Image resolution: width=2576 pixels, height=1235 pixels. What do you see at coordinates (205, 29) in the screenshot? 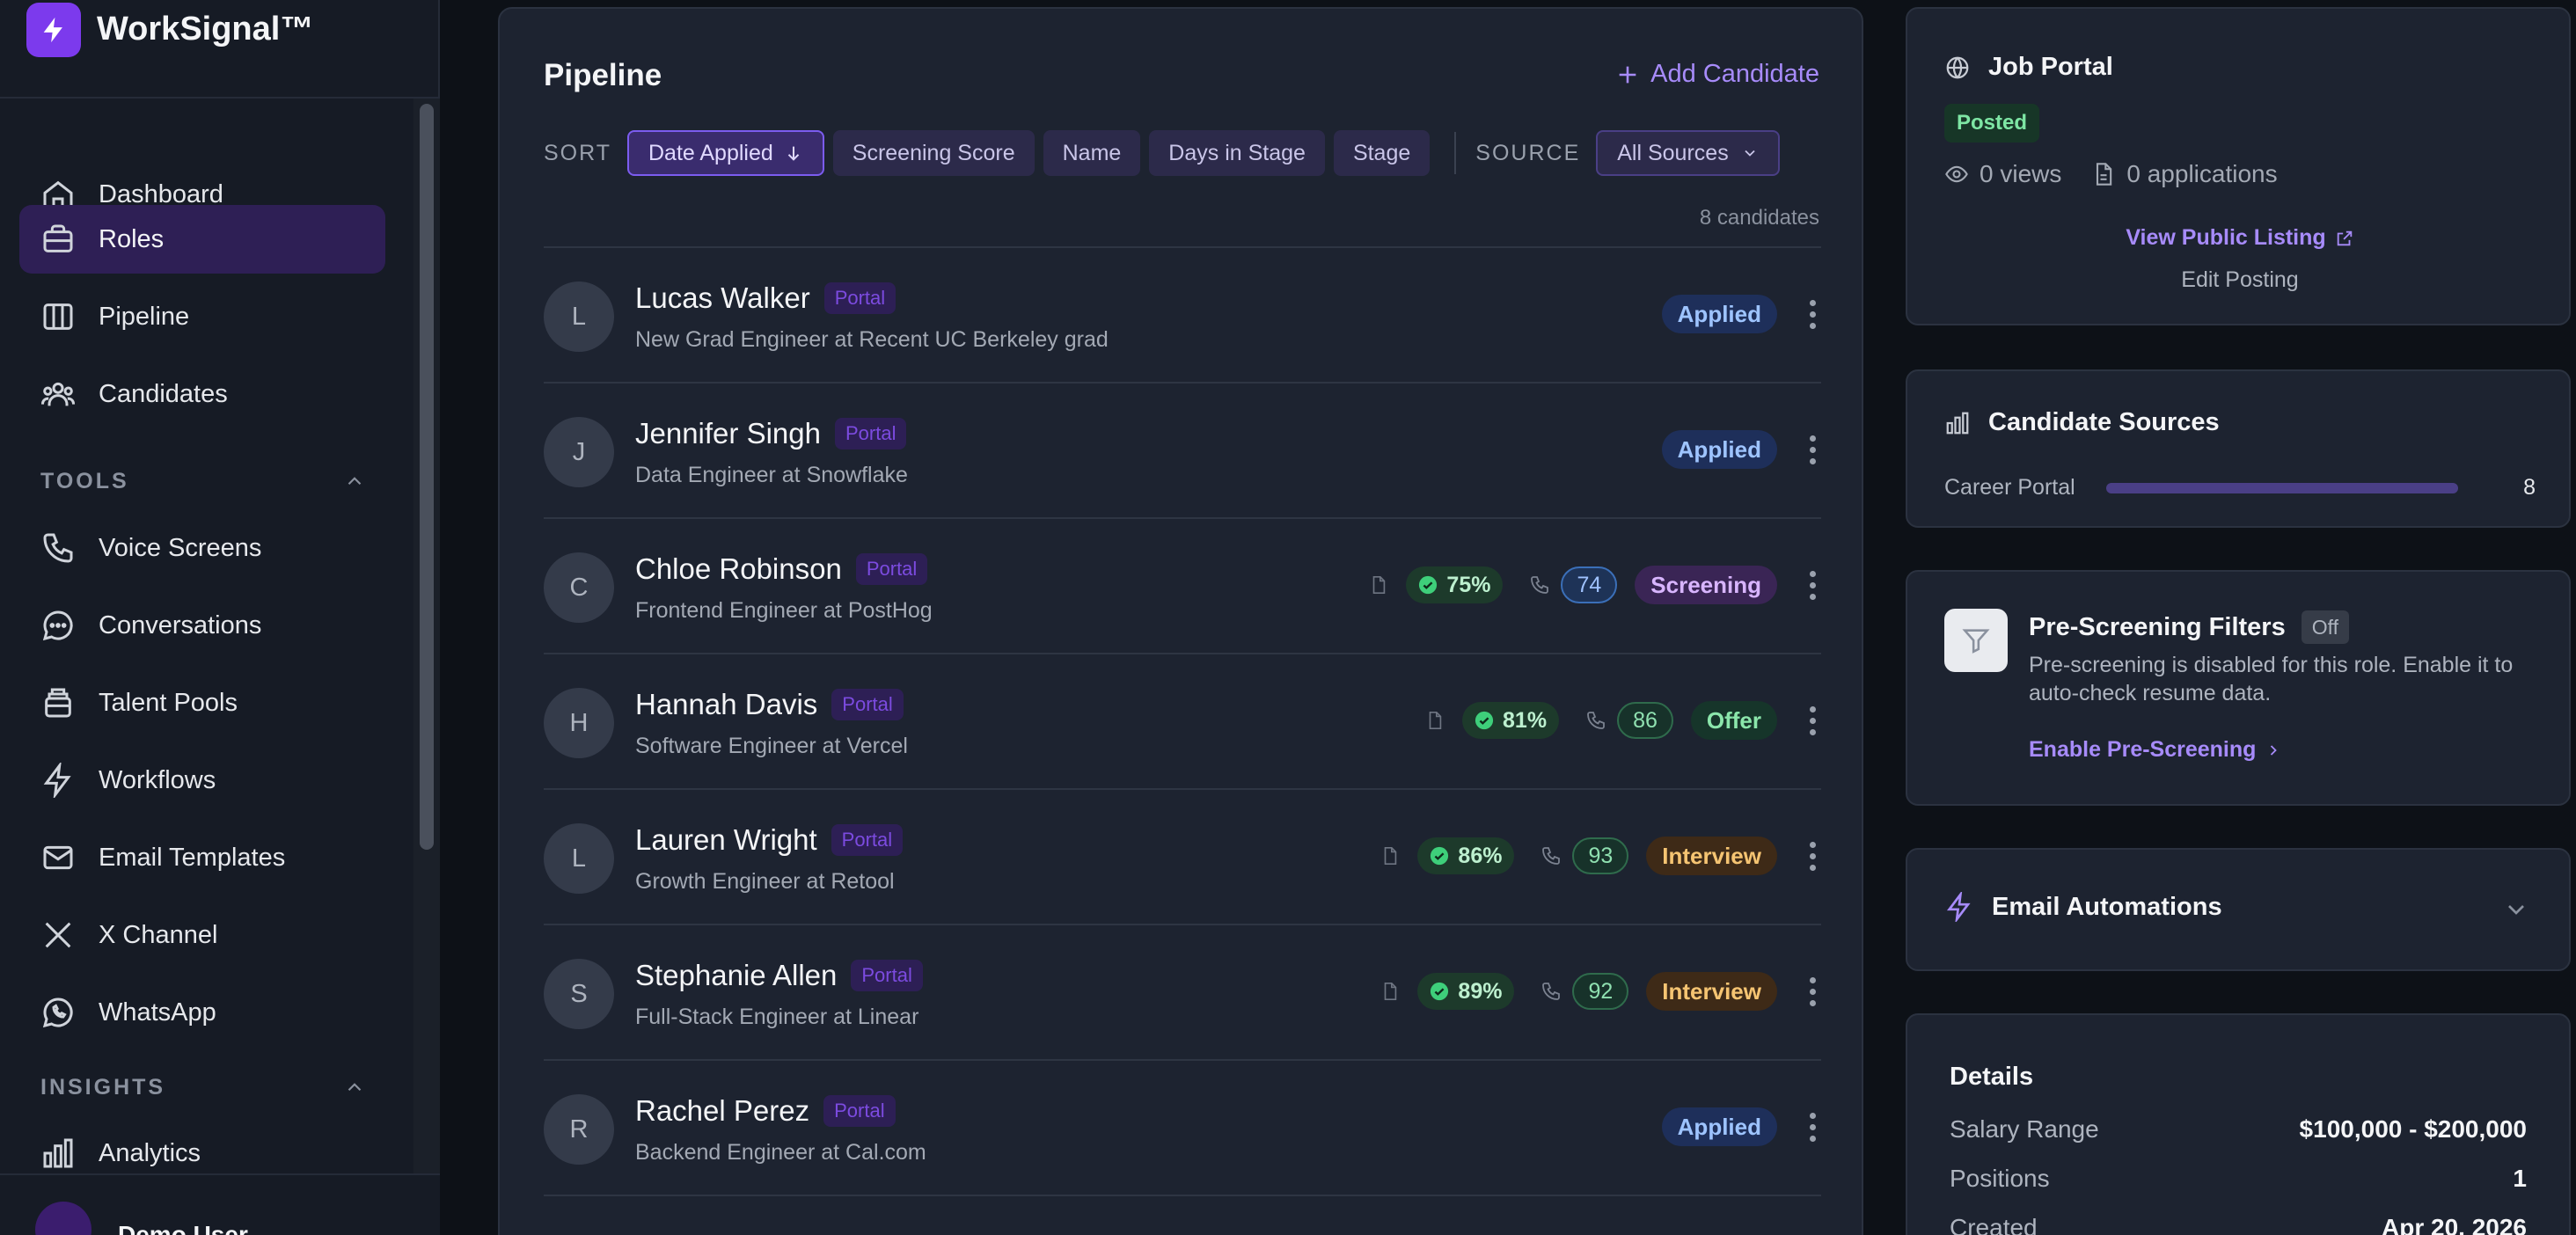
I see `app-name: WorkSignal™` at bounding box center [205, 29].